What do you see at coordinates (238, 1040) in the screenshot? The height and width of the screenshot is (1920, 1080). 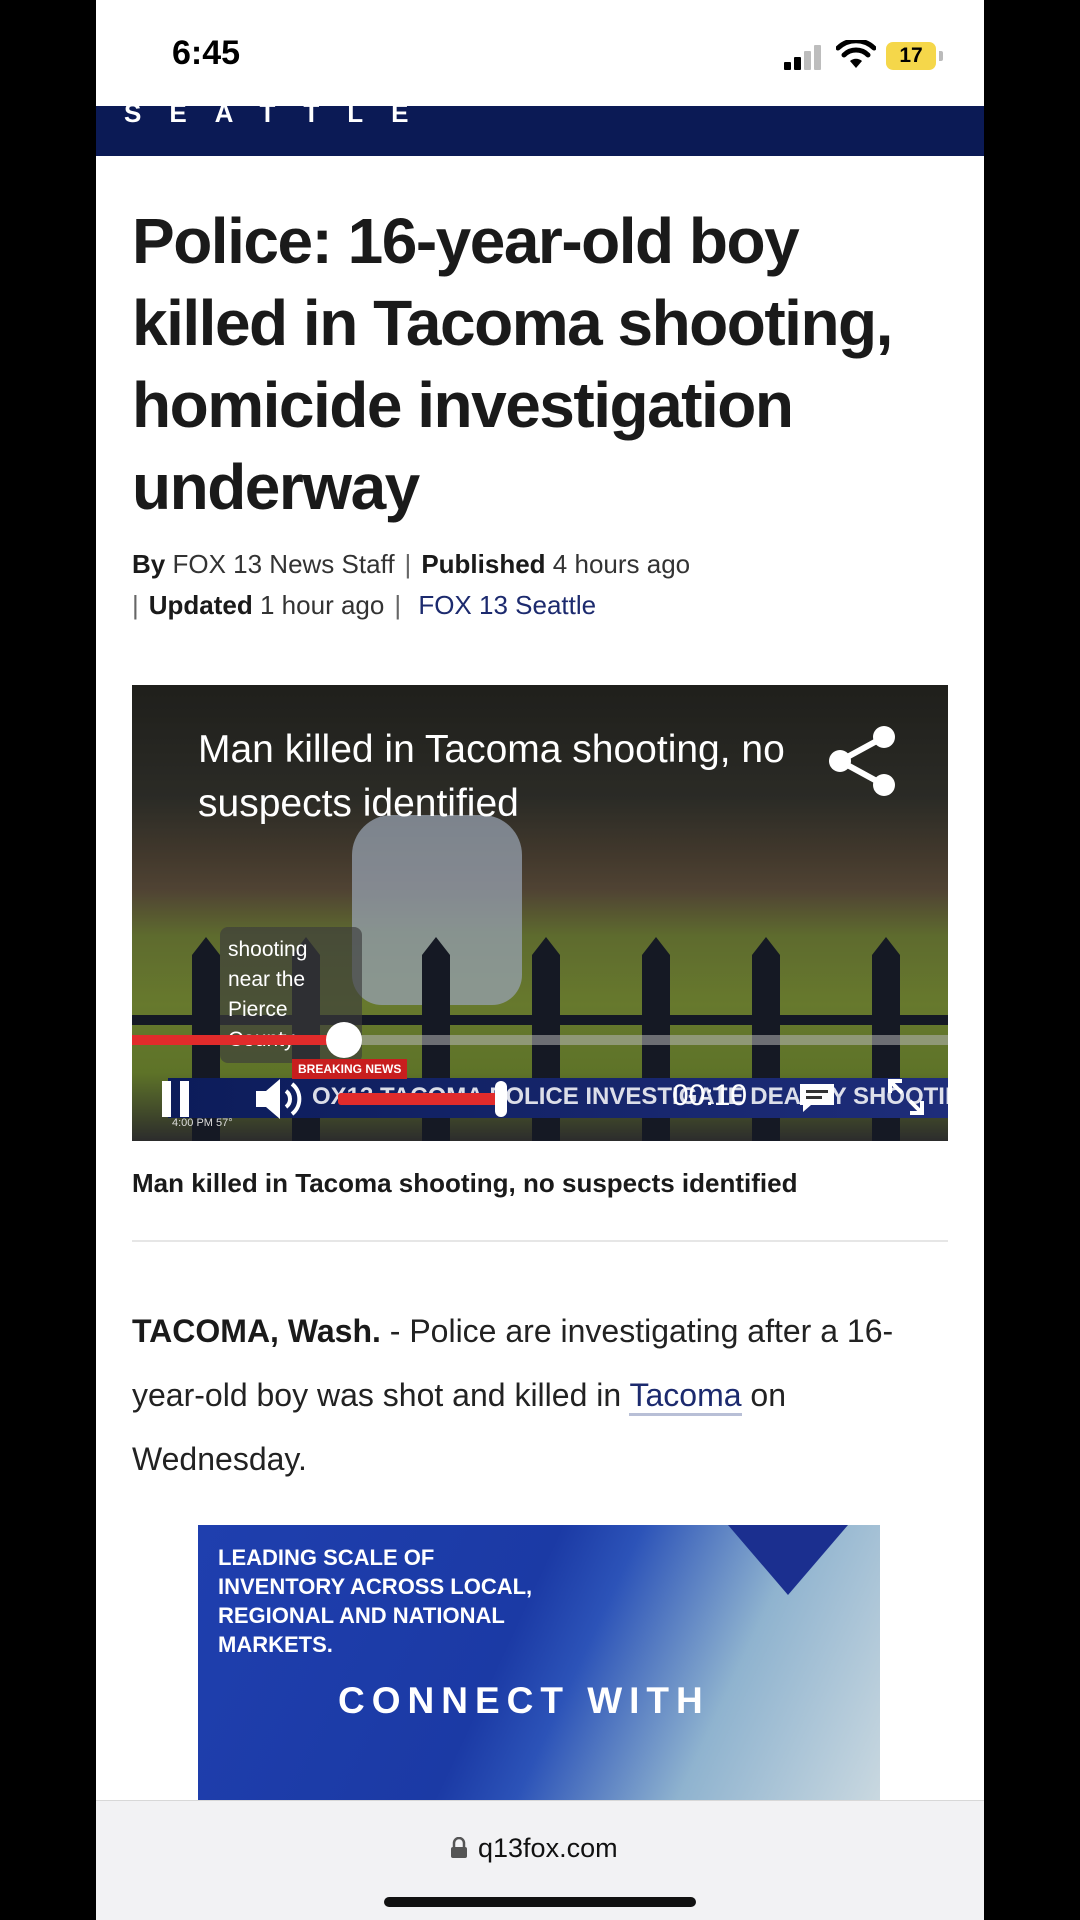 I see `video-progress-fill` at bounding box center [238, 1040].